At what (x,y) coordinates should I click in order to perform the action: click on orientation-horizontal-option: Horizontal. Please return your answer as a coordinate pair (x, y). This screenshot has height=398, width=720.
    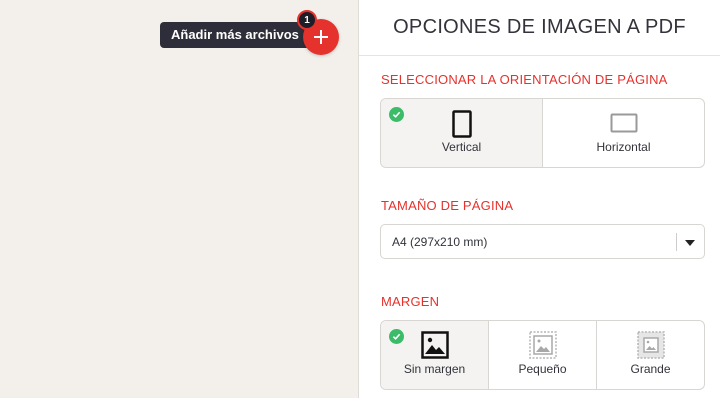
    Looking at the image, I should click on (623, 133).